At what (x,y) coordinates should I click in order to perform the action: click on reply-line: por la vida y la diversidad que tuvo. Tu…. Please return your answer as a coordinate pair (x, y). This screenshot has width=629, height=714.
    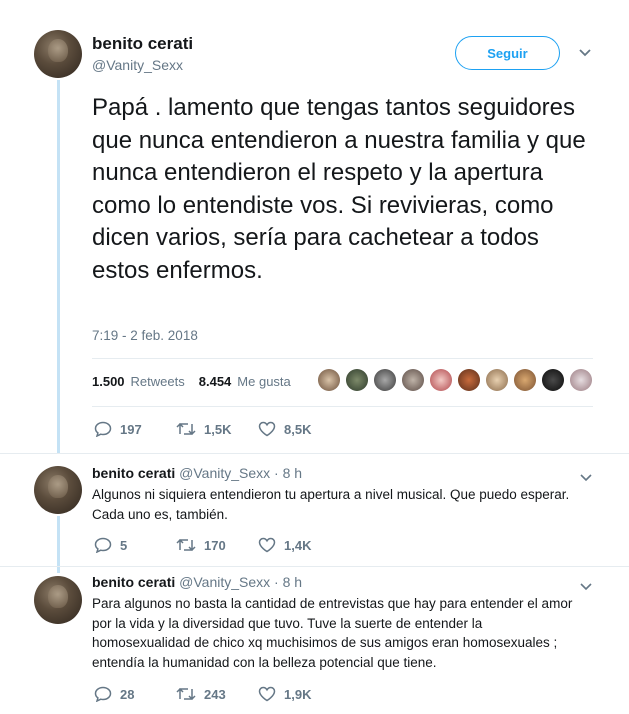
    Looking at the image, I should click on (287, 623).